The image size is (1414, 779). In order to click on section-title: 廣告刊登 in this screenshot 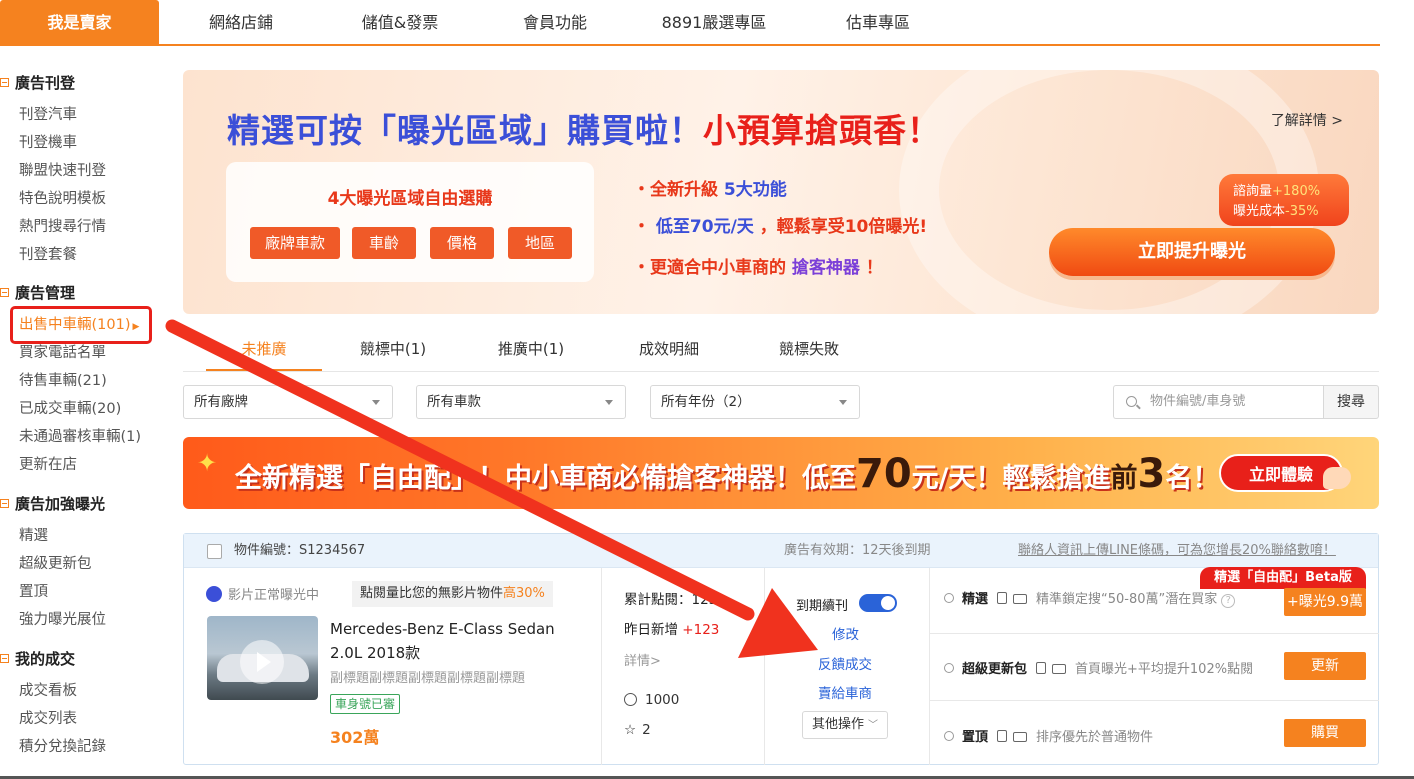, I will do `click(45, 83)`.